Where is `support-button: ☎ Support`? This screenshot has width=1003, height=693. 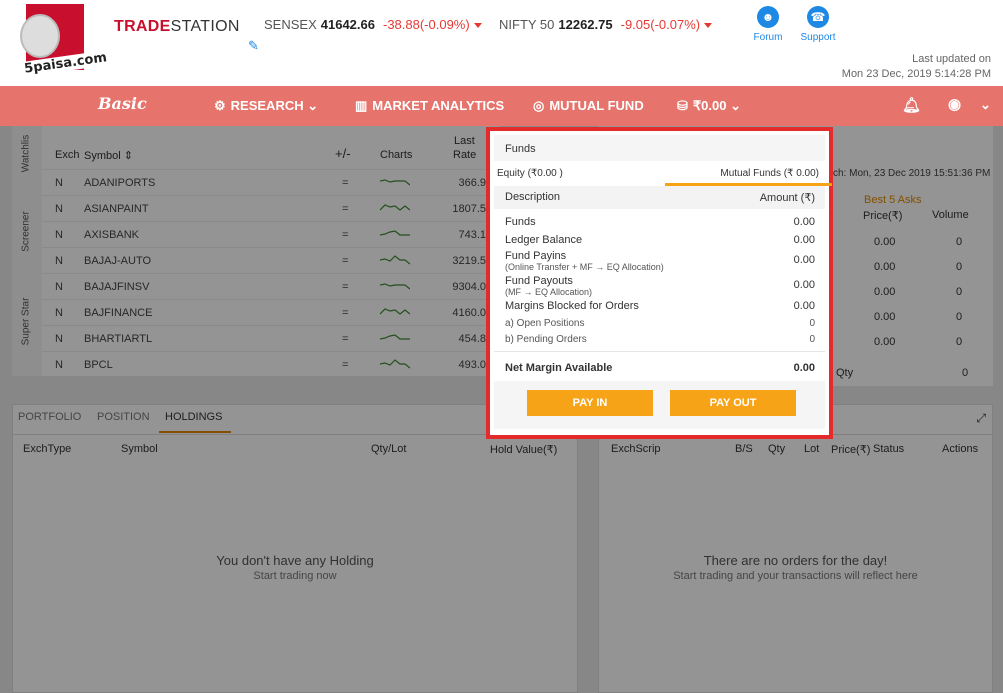
support-button: ☎ Support is located at coordinates (818, 24).